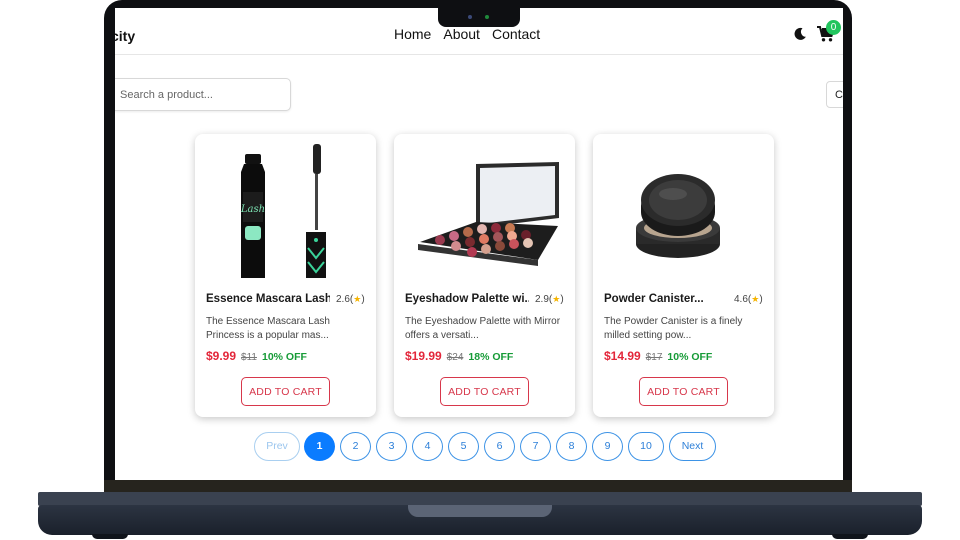 The width and height of the screenshot is (960, 540). Describe the element at coordinates (654, 357) in the screenshot. I see `product-old-price: $17` at that location.